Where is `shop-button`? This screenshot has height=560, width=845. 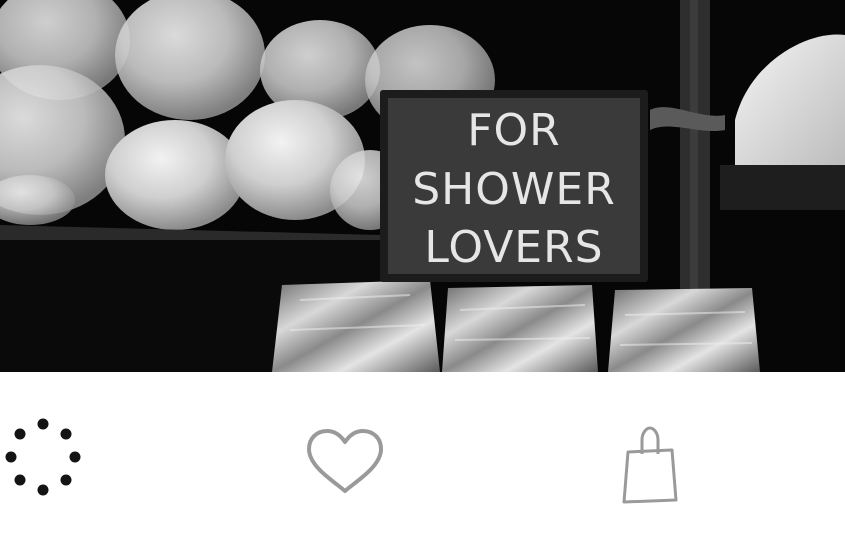
shop-button is located at coordinates (650, 465).